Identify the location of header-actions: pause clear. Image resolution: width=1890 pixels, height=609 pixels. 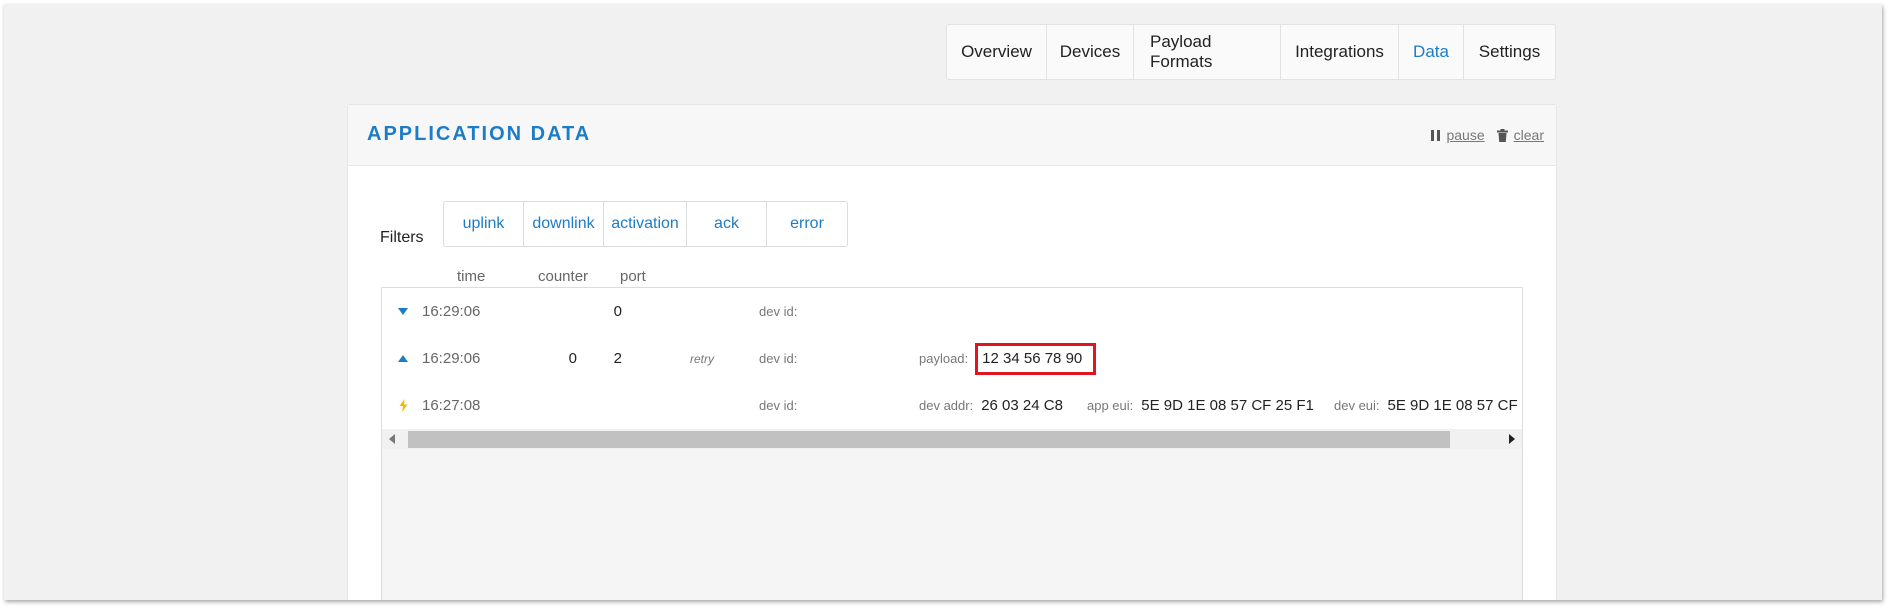
(1487, 135).